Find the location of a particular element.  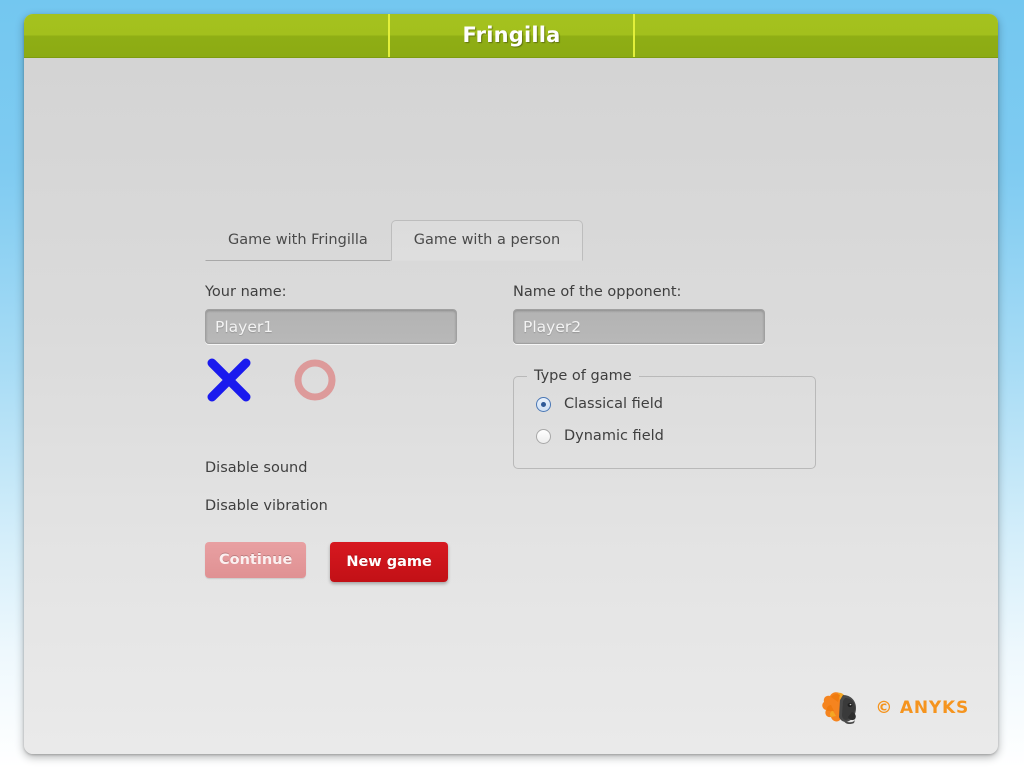

opponent-name-label: Name of the opponent: is located at coordinates (597, 292).